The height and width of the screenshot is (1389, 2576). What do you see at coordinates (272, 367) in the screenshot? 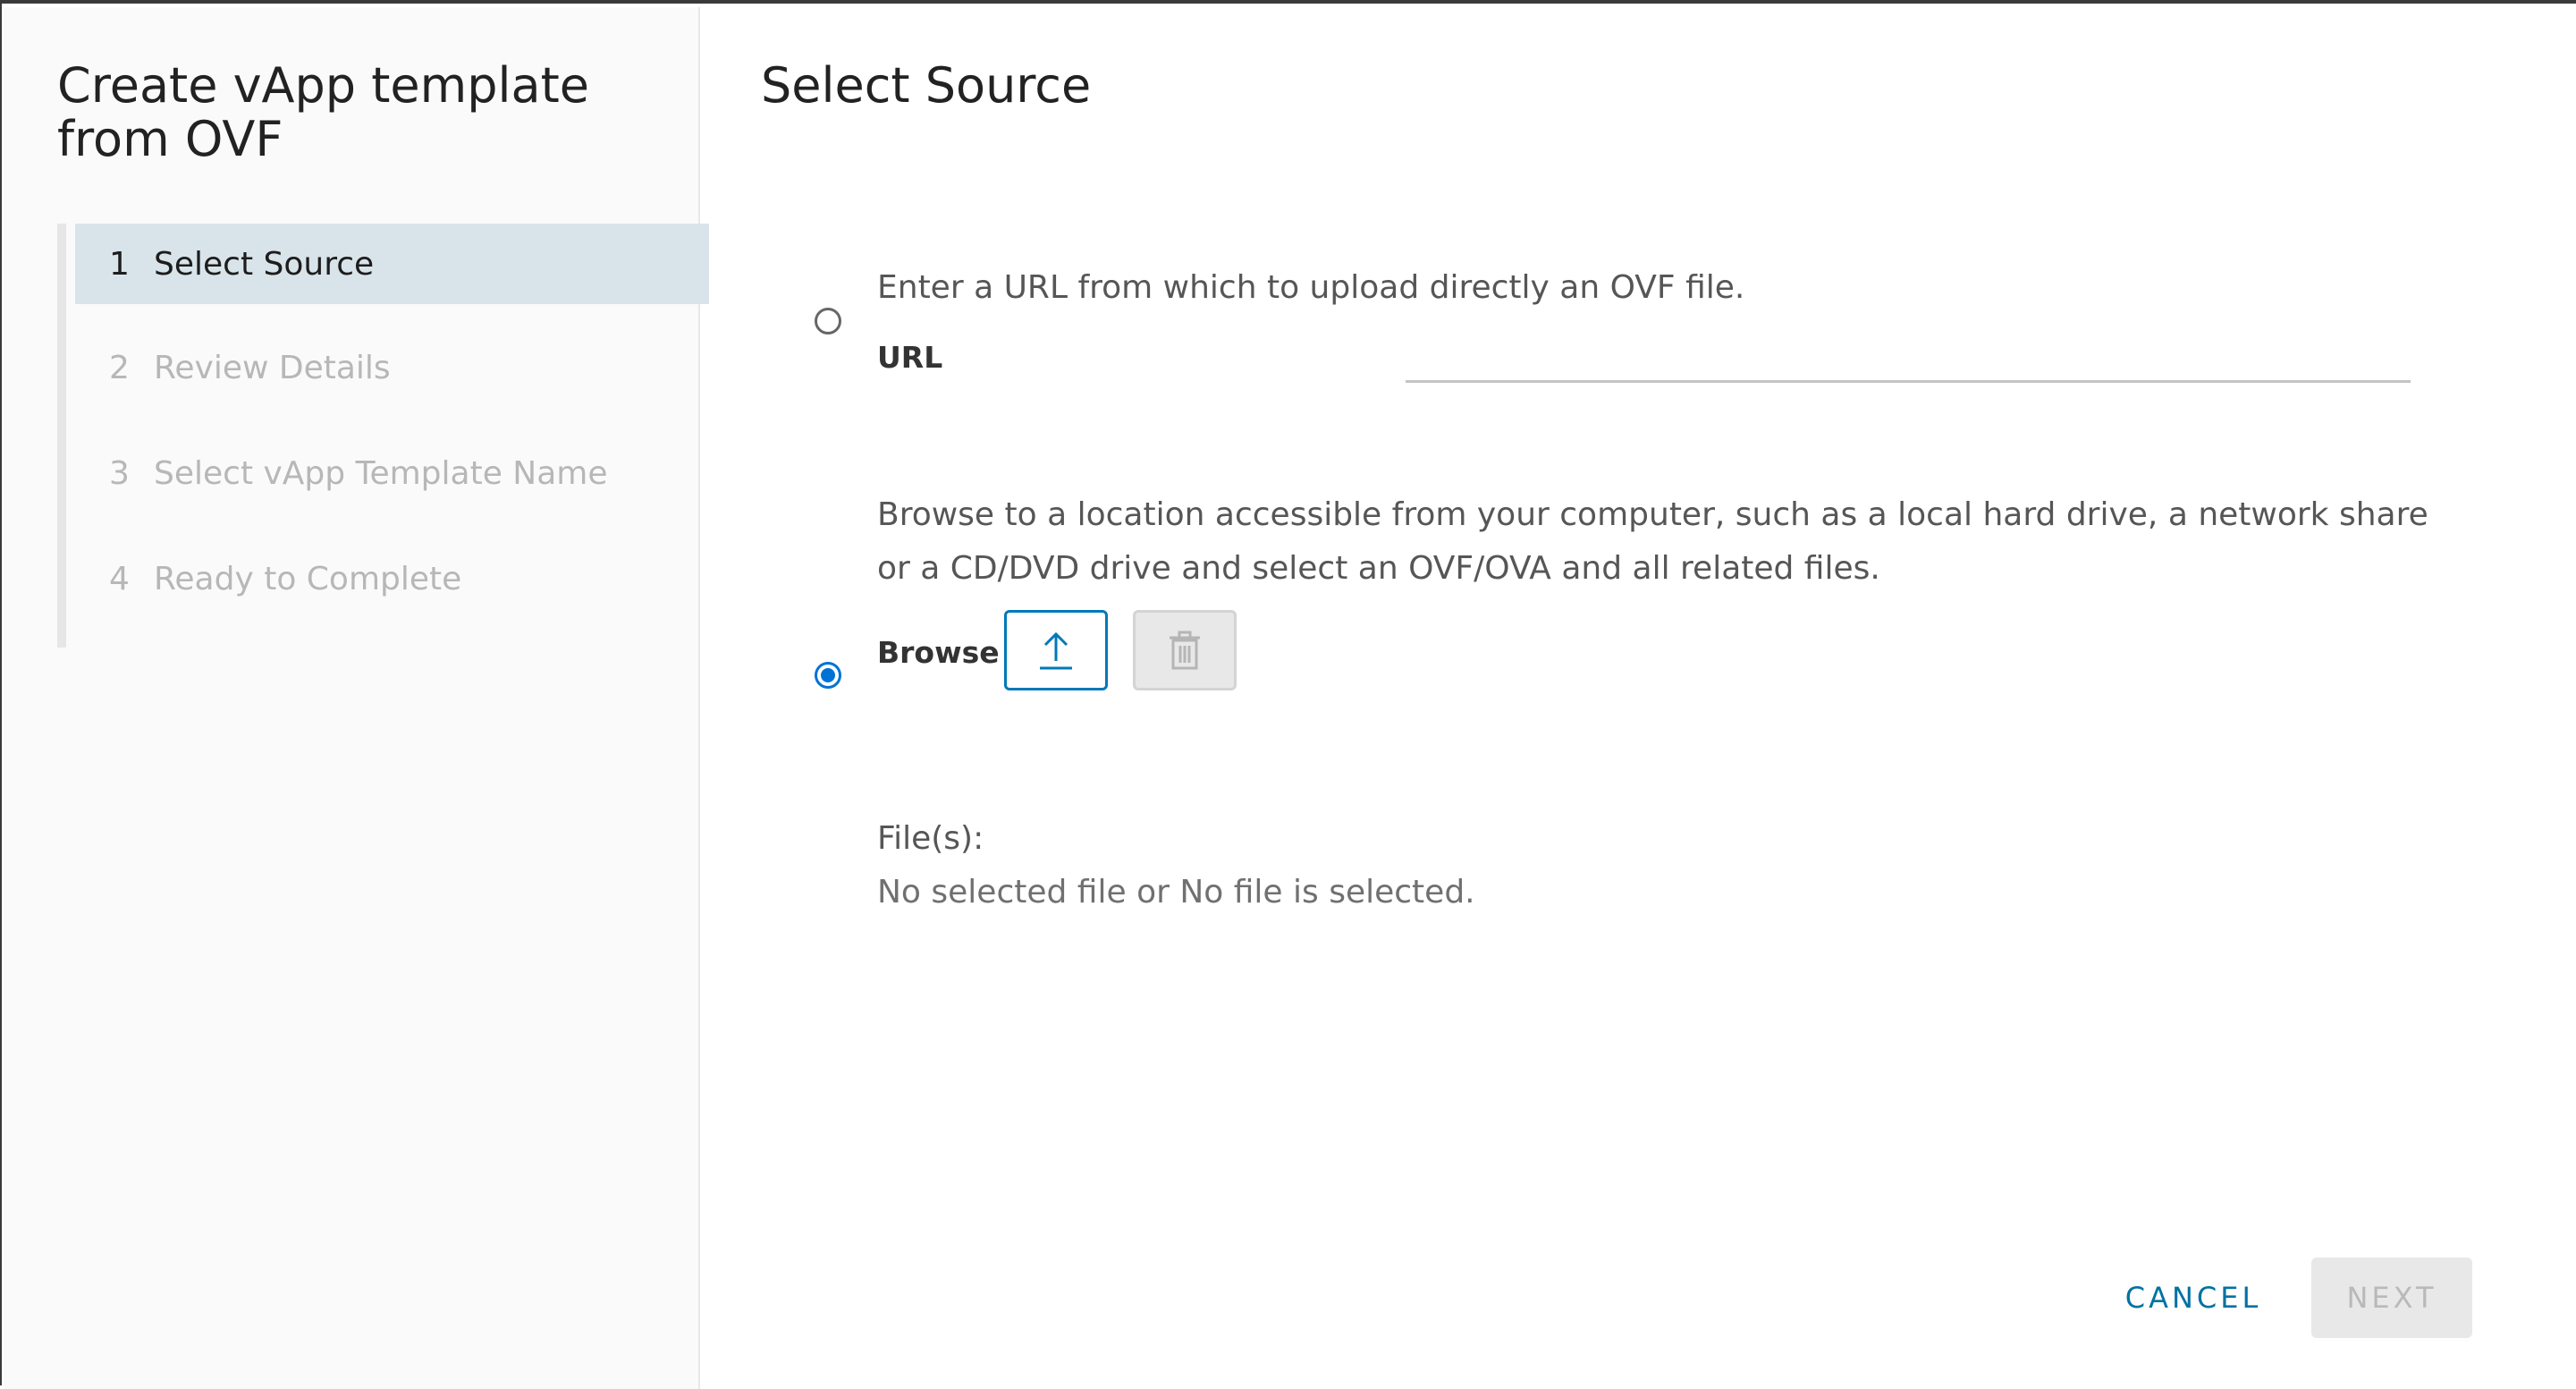
I see `step-label: Review Details` at bounding box center [272, 367].